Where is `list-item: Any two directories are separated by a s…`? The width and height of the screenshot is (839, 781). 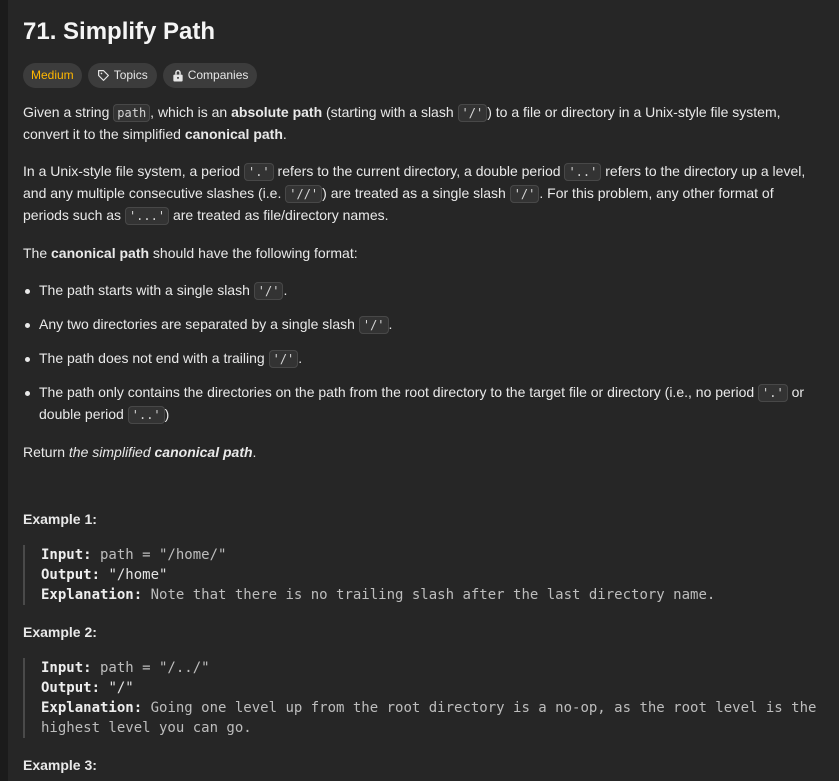 list-item: Any two directories are separated by a s… is located at coordinates (423, 325).